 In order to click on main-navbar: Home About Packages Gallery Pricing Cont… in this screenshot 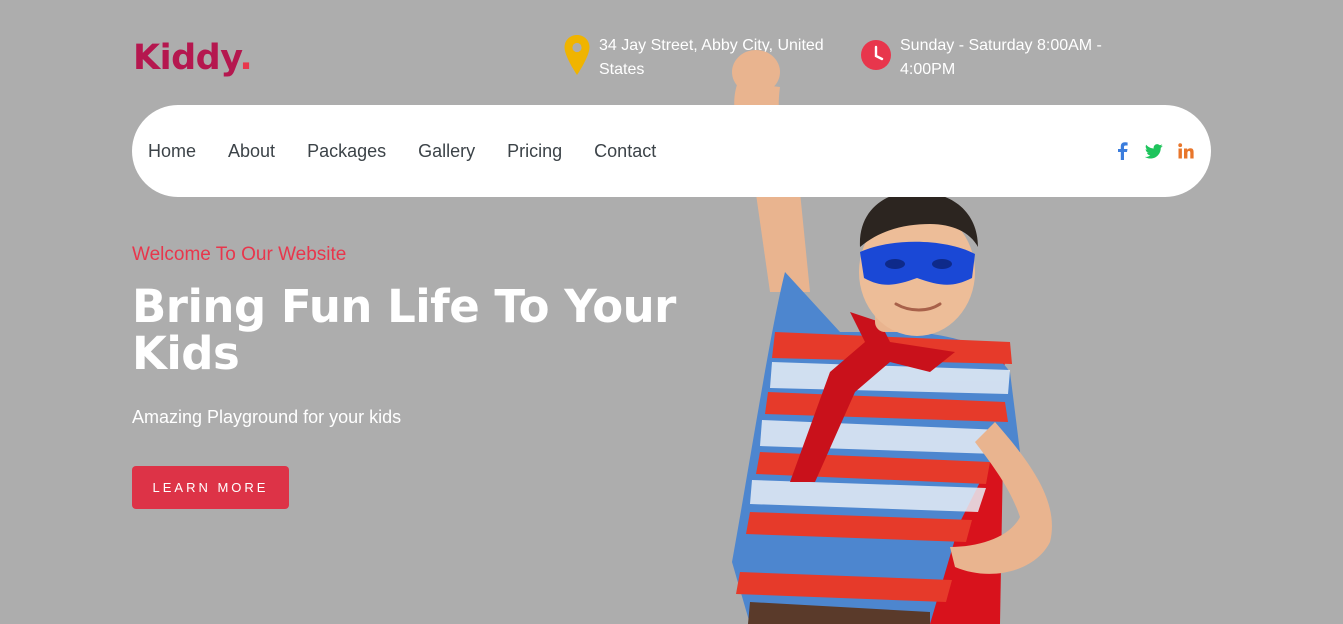, I will do `click(671, 151)`.